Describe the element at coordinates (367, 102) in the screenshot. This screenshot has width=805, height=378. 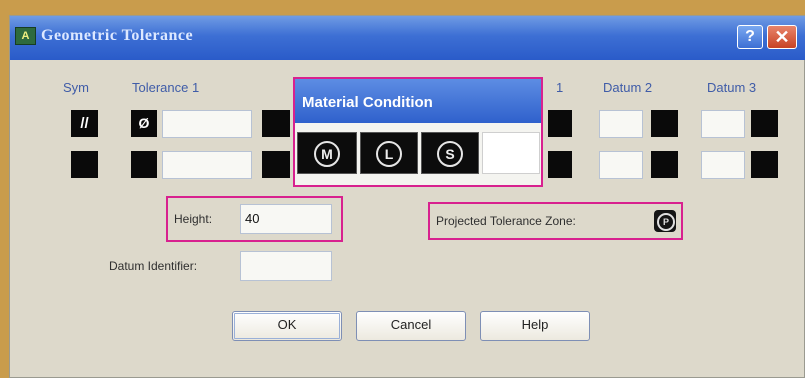
I see `material-condition-title: Material Condition` at that location.